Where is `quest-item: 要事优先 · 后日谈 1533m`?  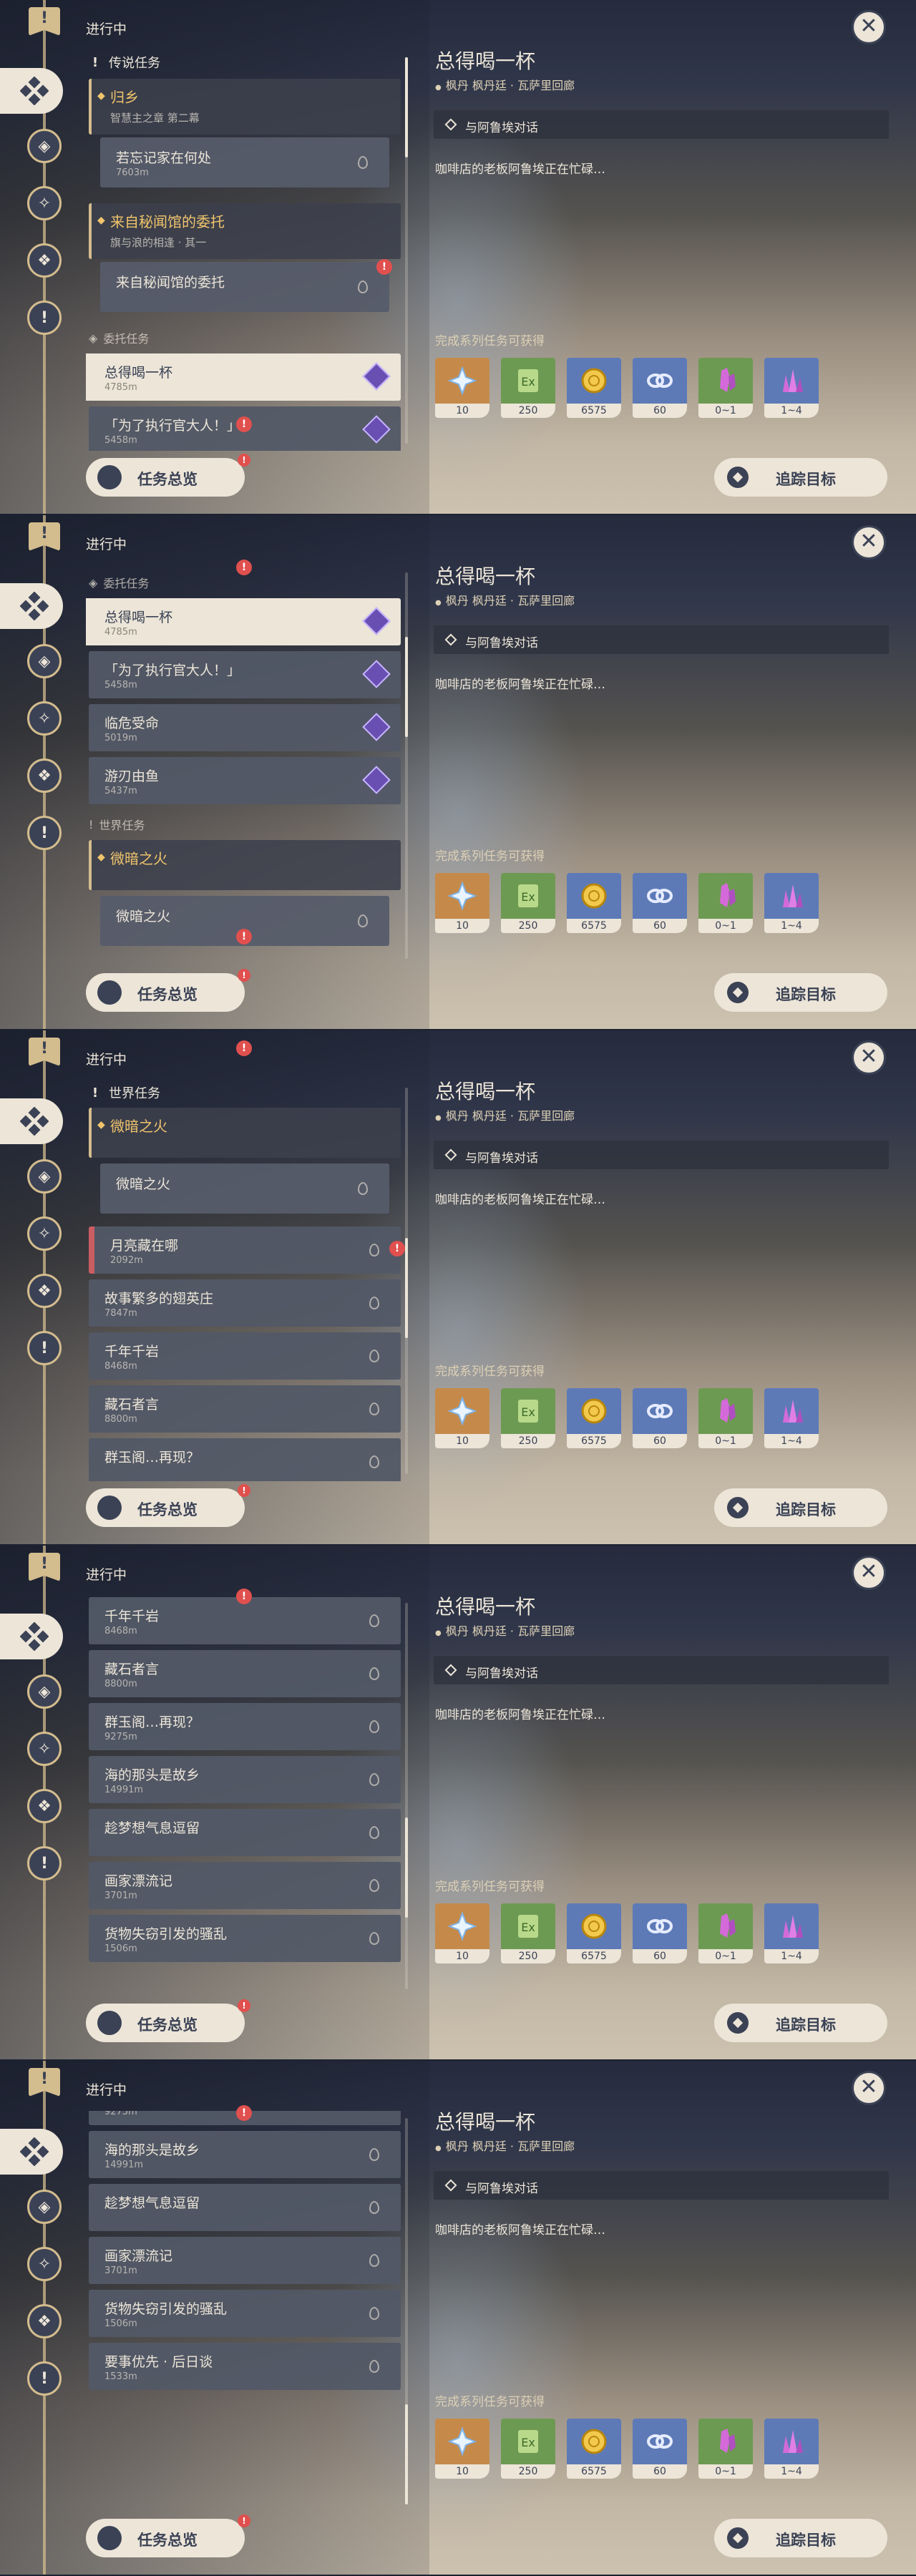 quest-item: 要事优先 · 后日谈 1533m is located at coordinates (245, 2366).